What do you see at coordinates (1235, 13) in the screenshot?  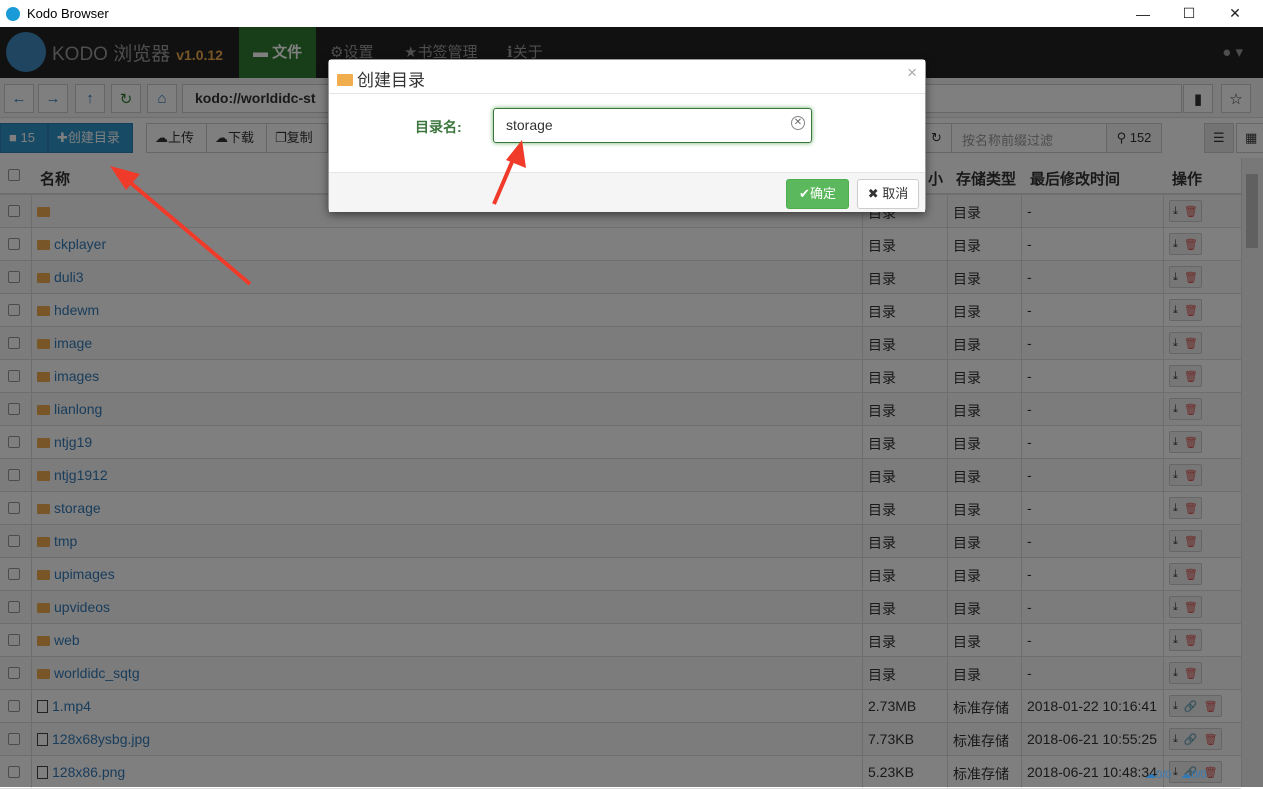 I see `close-button: ✕` at bounding box center [1235, 13].